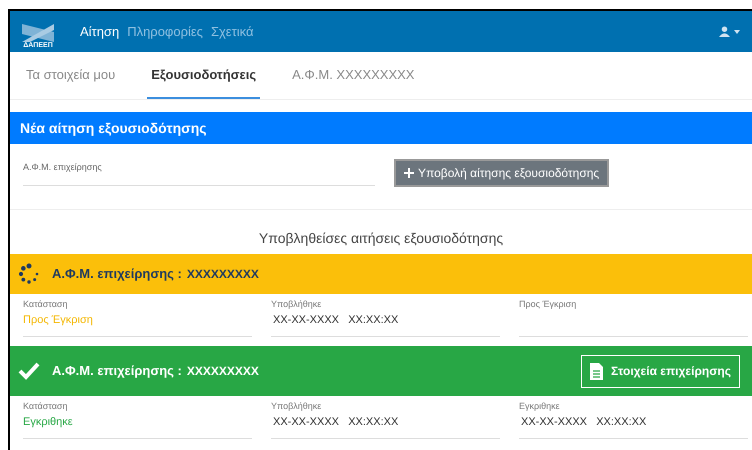 Image resolution: width=752 pixels, height=450 pixels. Describe the element at coordinates (737, 32) in the screenshot. I see `caret-icon` at that location.